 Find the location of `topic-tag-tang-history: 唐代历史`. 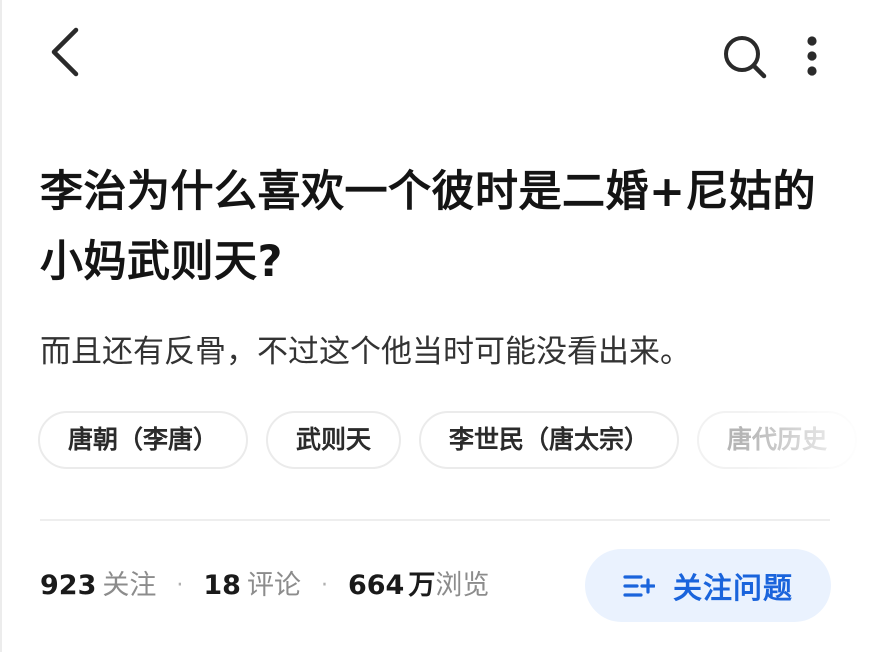

topic-tag-tang-history: 唐代历史 is located at coordinates (777, 440).